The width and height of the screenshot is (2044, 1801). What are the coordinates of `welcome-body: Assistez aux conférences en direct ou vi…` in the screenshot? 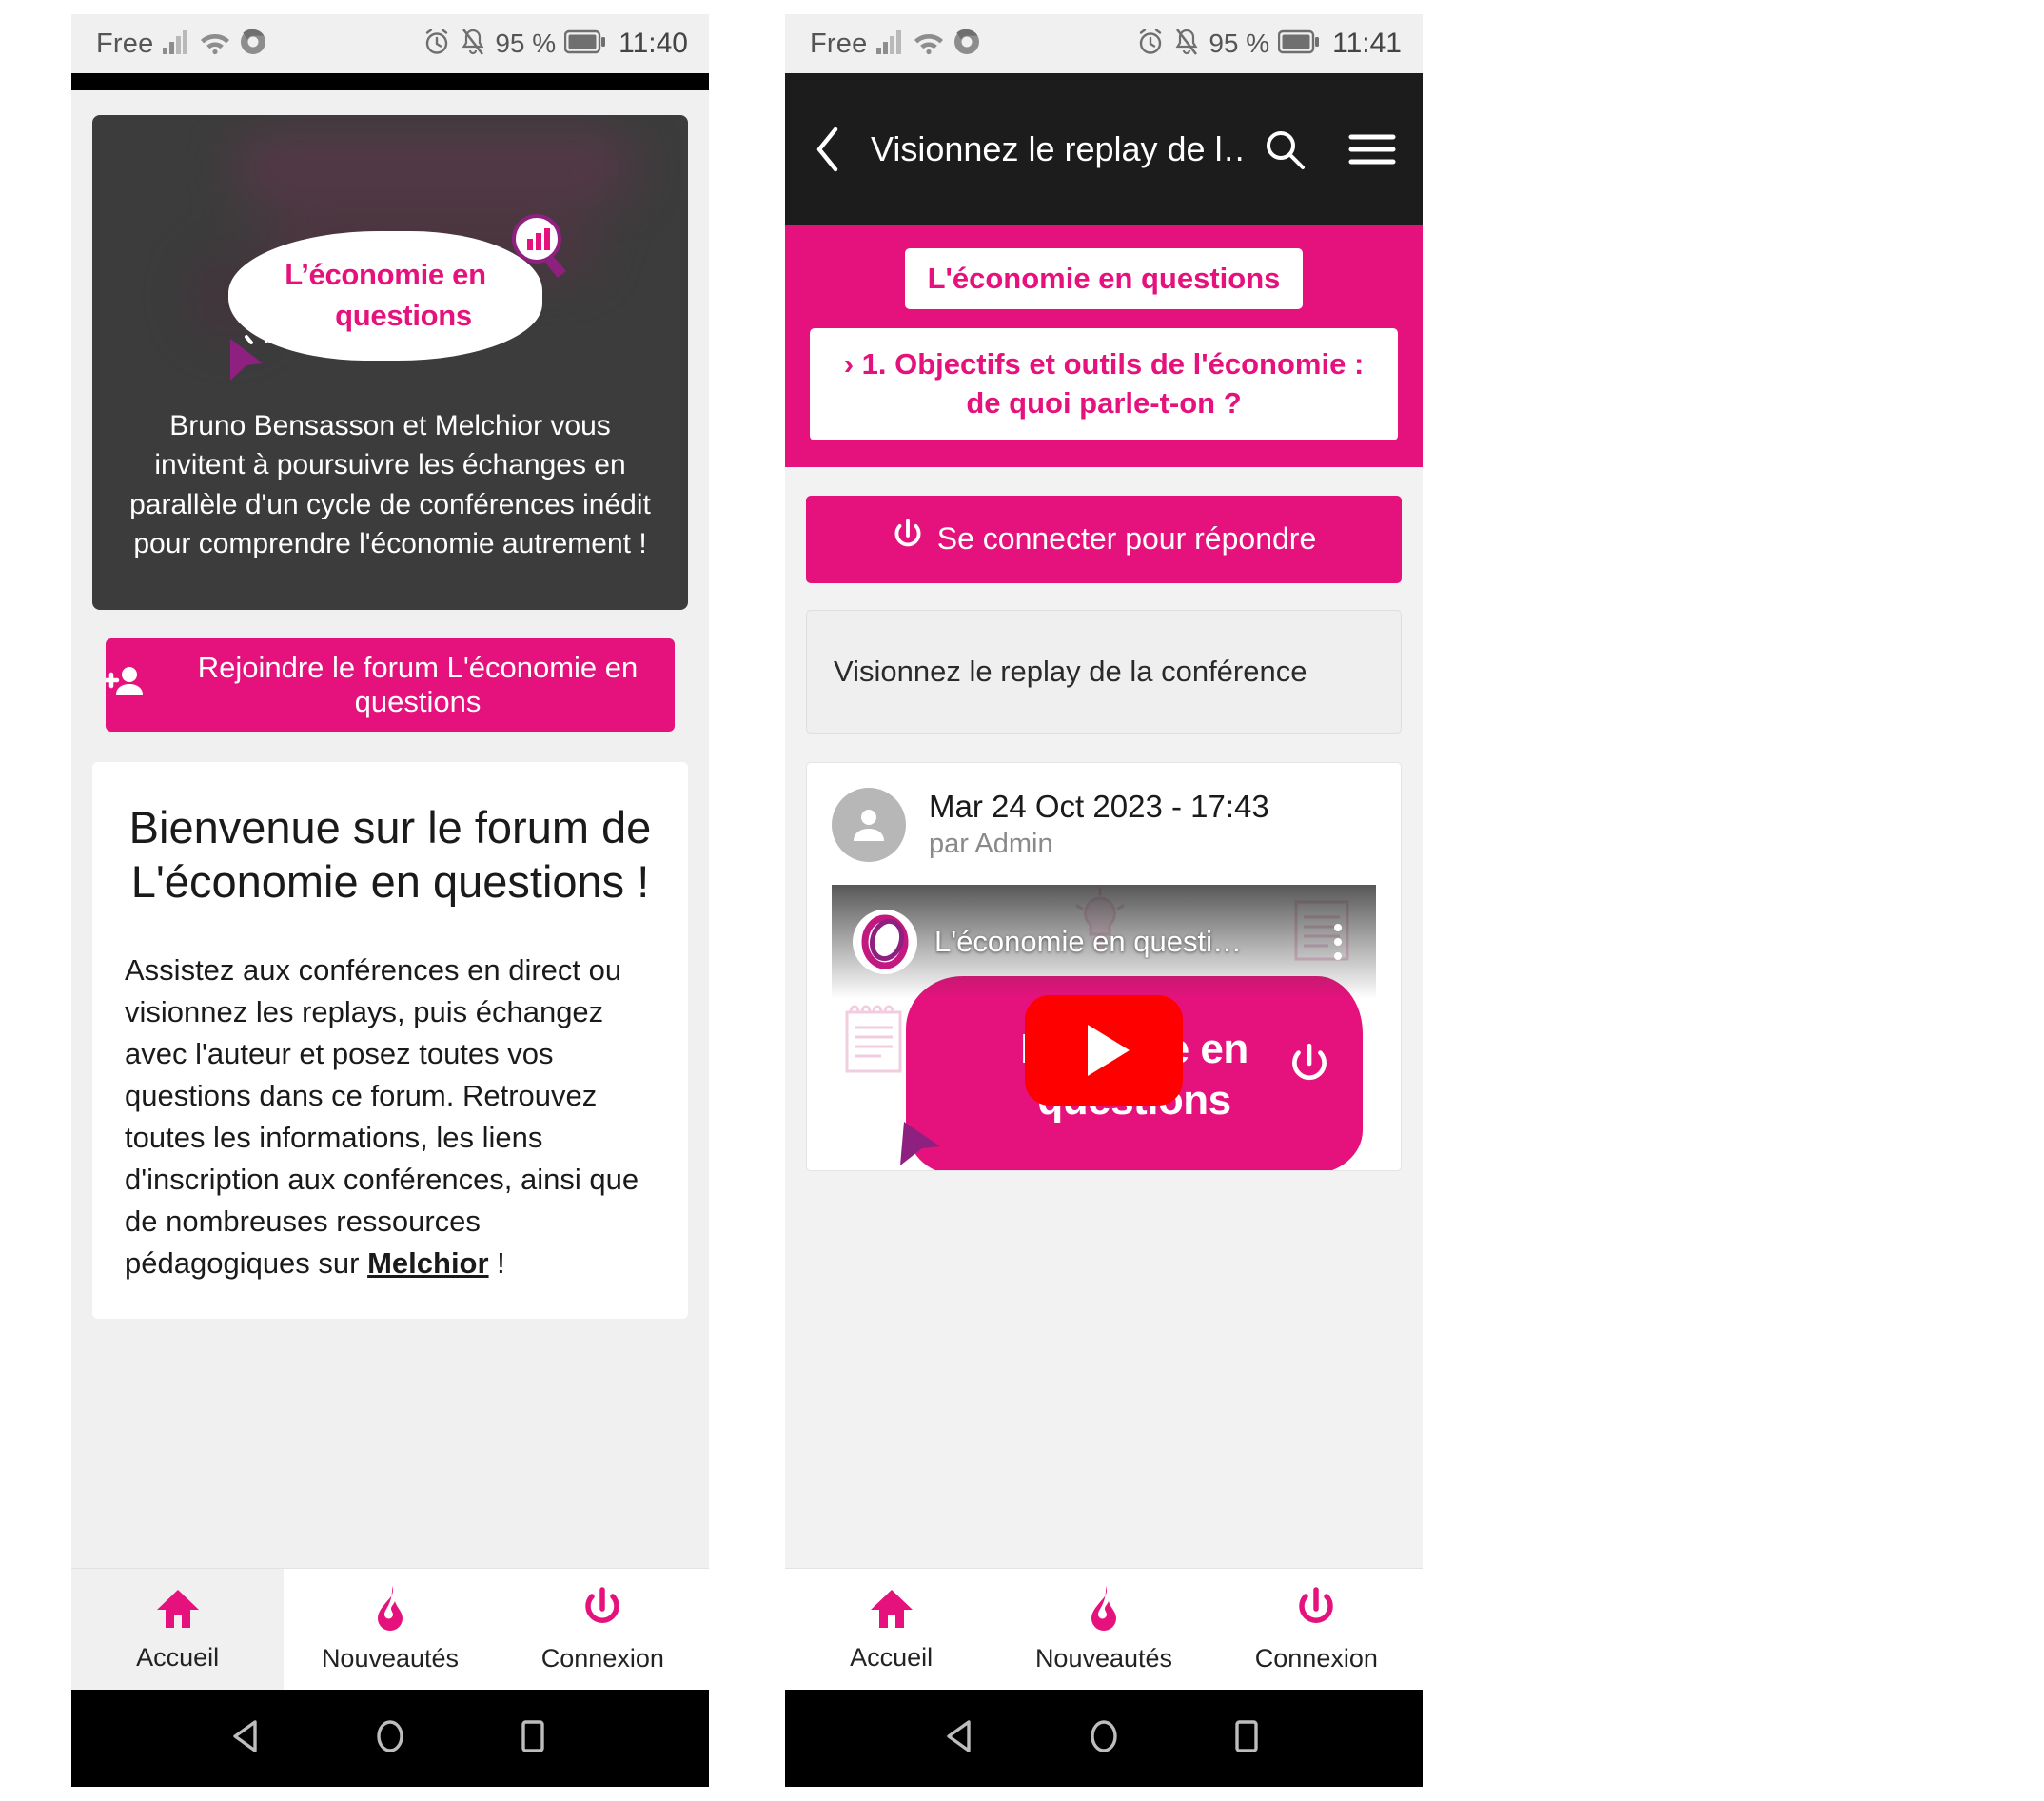 It's located at (391, 1116).